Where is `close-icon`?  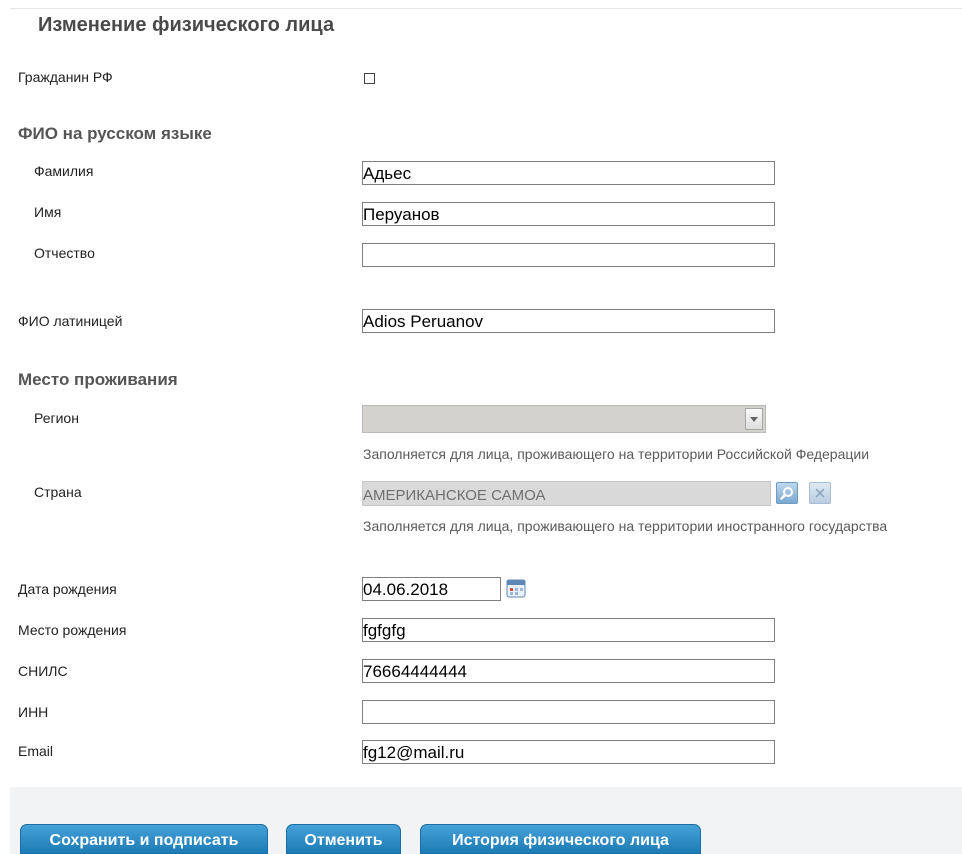 close-icon is located at coordinates (820, 493).